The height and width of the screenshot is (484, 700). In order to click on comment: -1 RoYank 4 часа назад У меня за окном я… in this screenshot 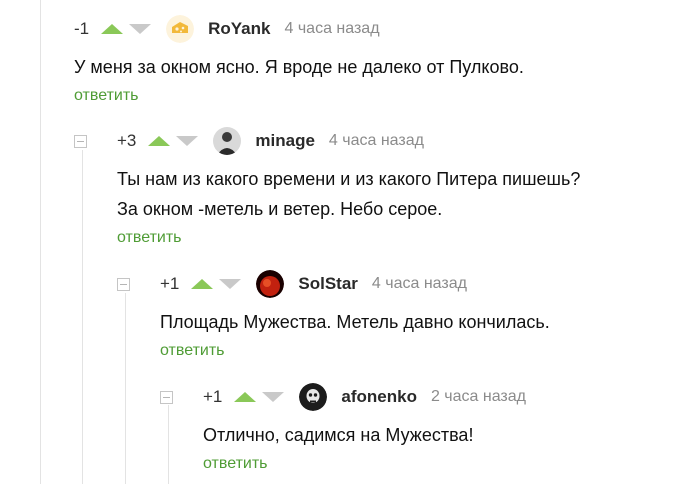, I will do `click(299, 60)`.